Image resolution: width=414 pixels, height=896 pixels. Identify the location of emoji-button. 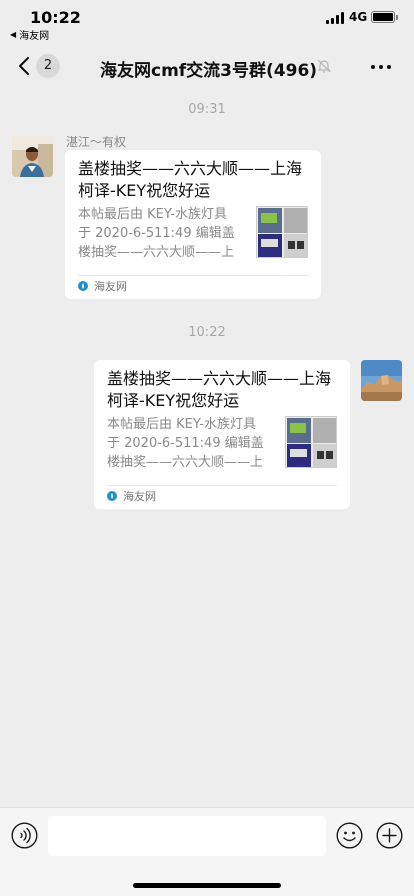
(349, 835).